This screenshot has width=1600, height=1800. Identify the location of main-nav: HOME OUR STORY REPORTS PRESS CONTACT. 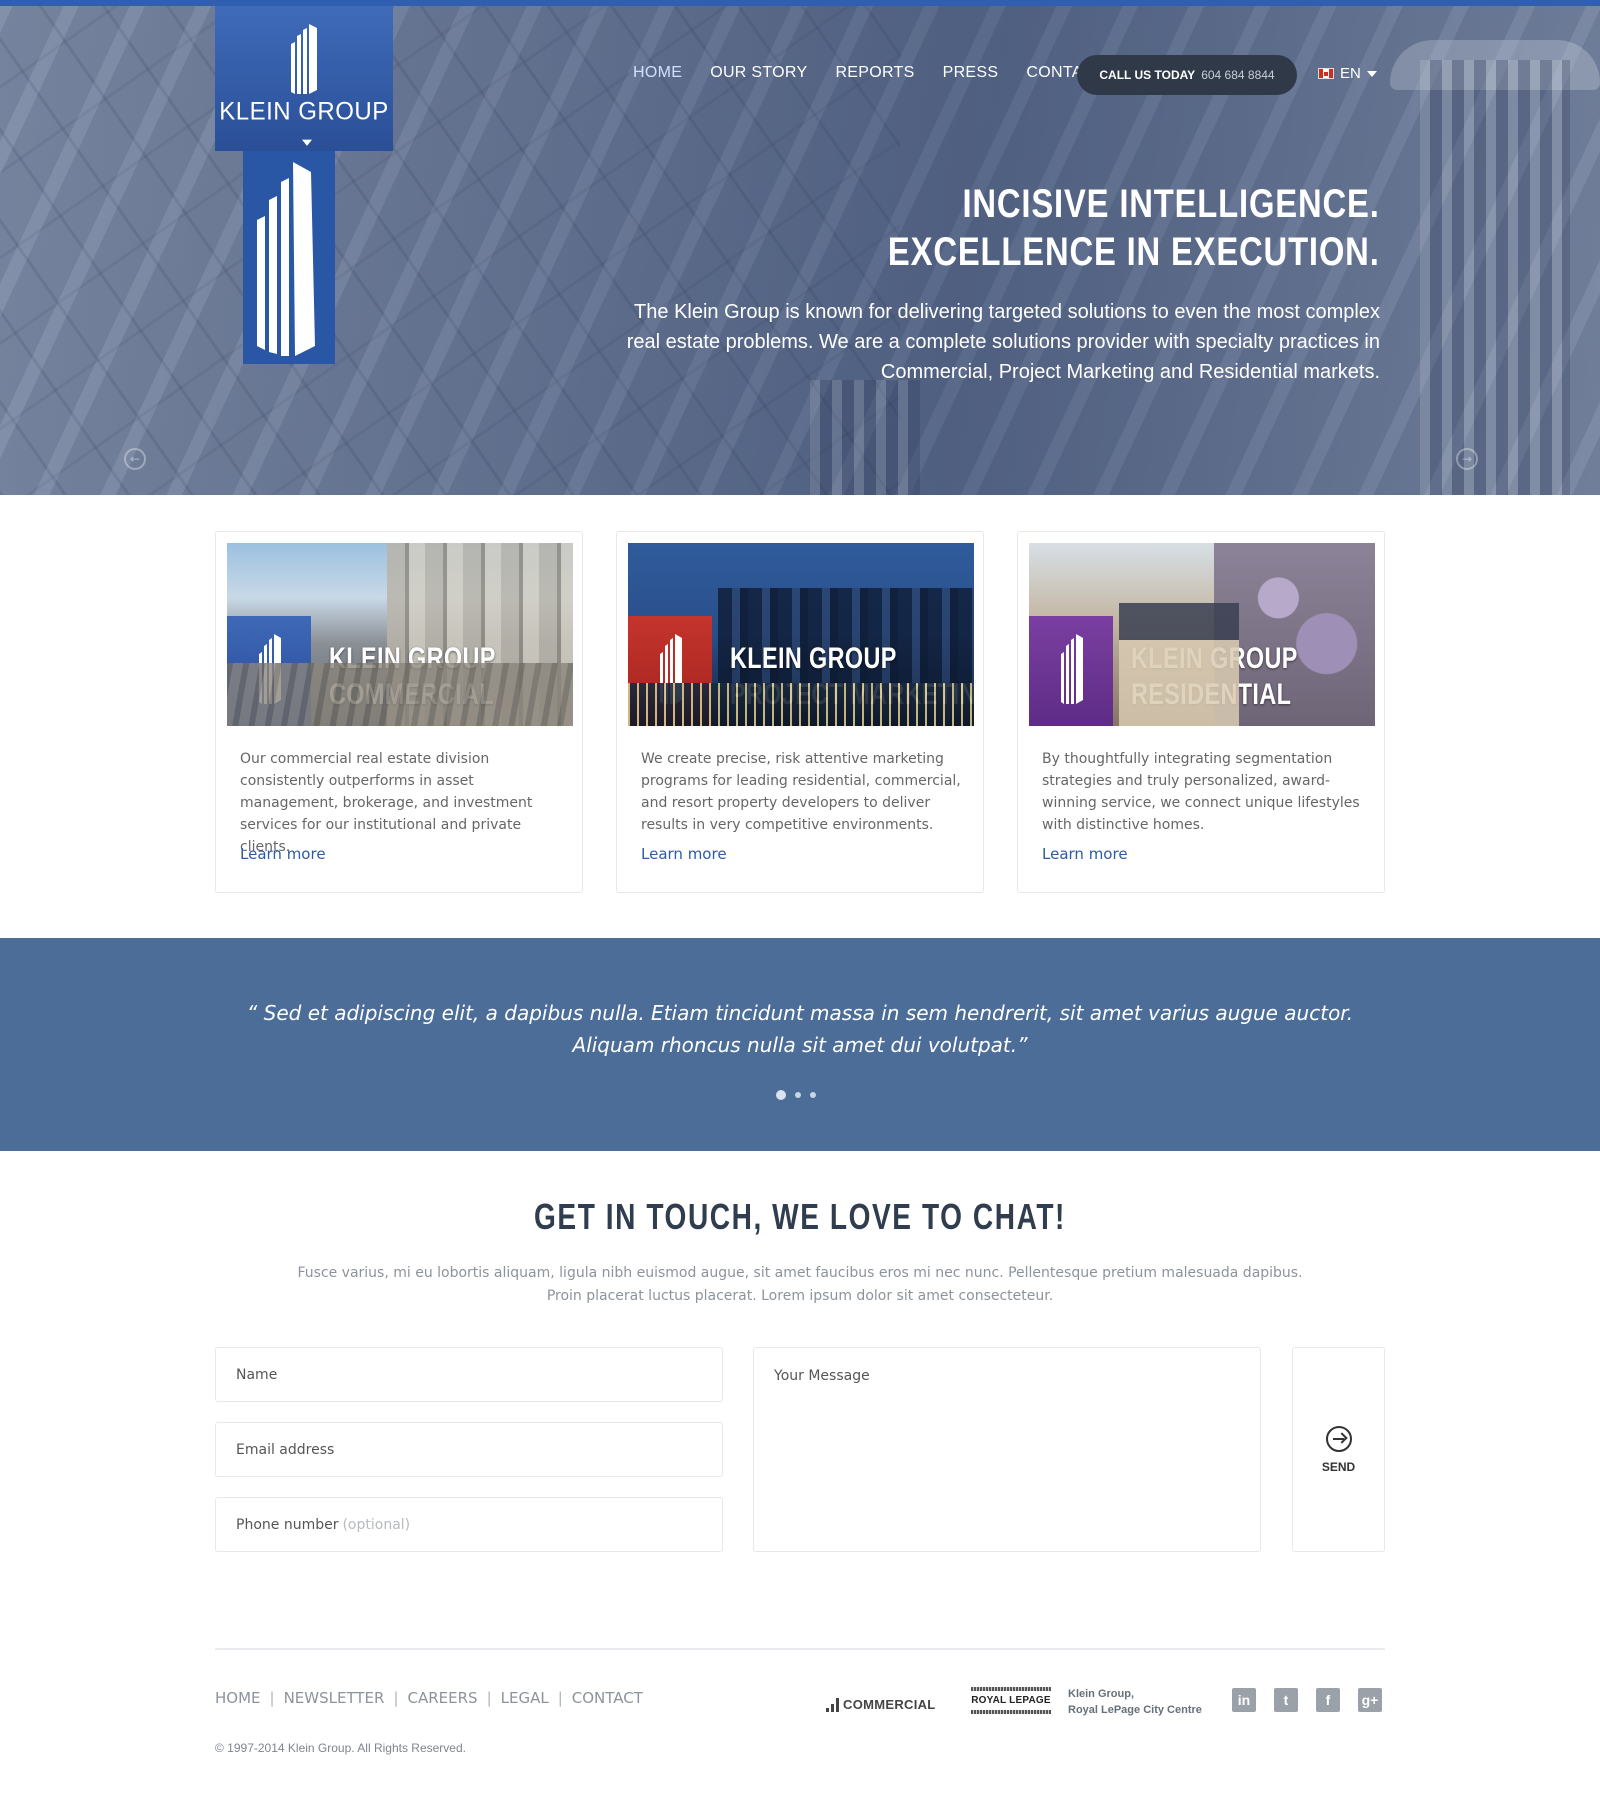
(883, 73).